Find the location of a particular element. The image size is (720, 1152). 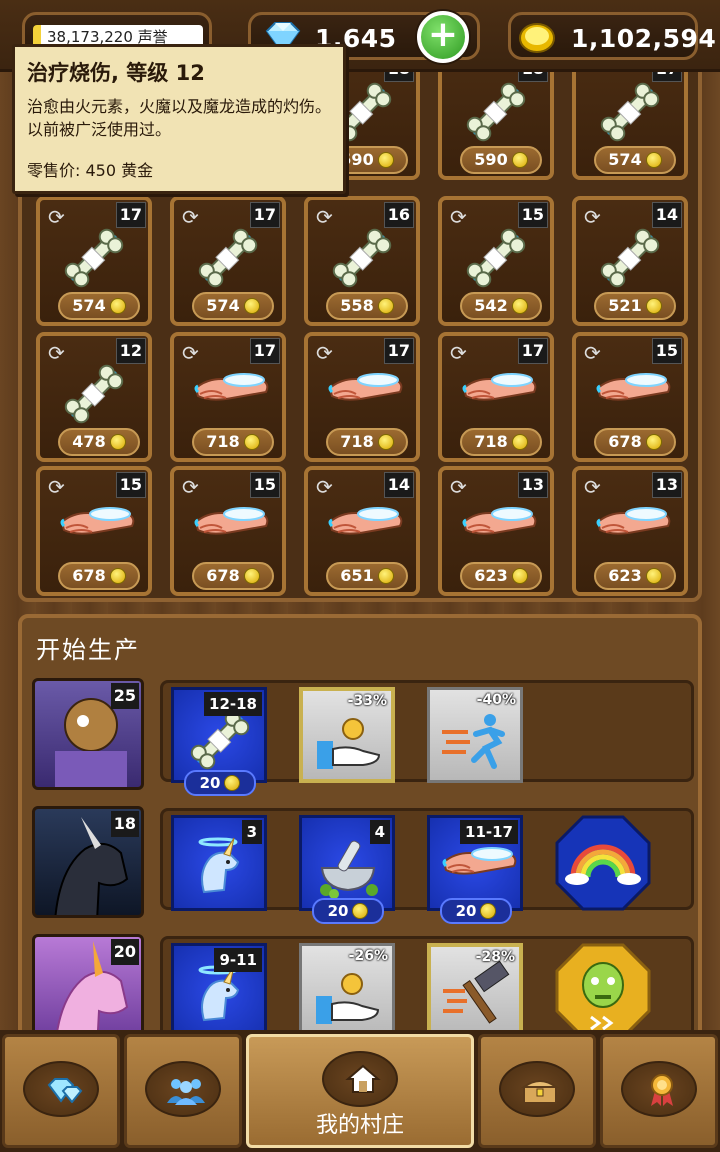

inventory-slot: ⟳ 12 478 is located at coordinates (94, 397).